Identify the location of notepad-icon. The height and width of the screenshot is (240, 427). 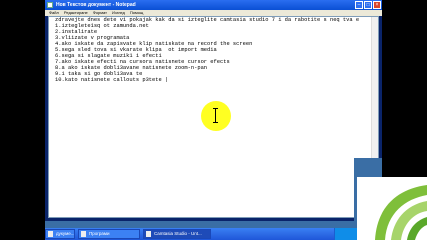
(50, 5).